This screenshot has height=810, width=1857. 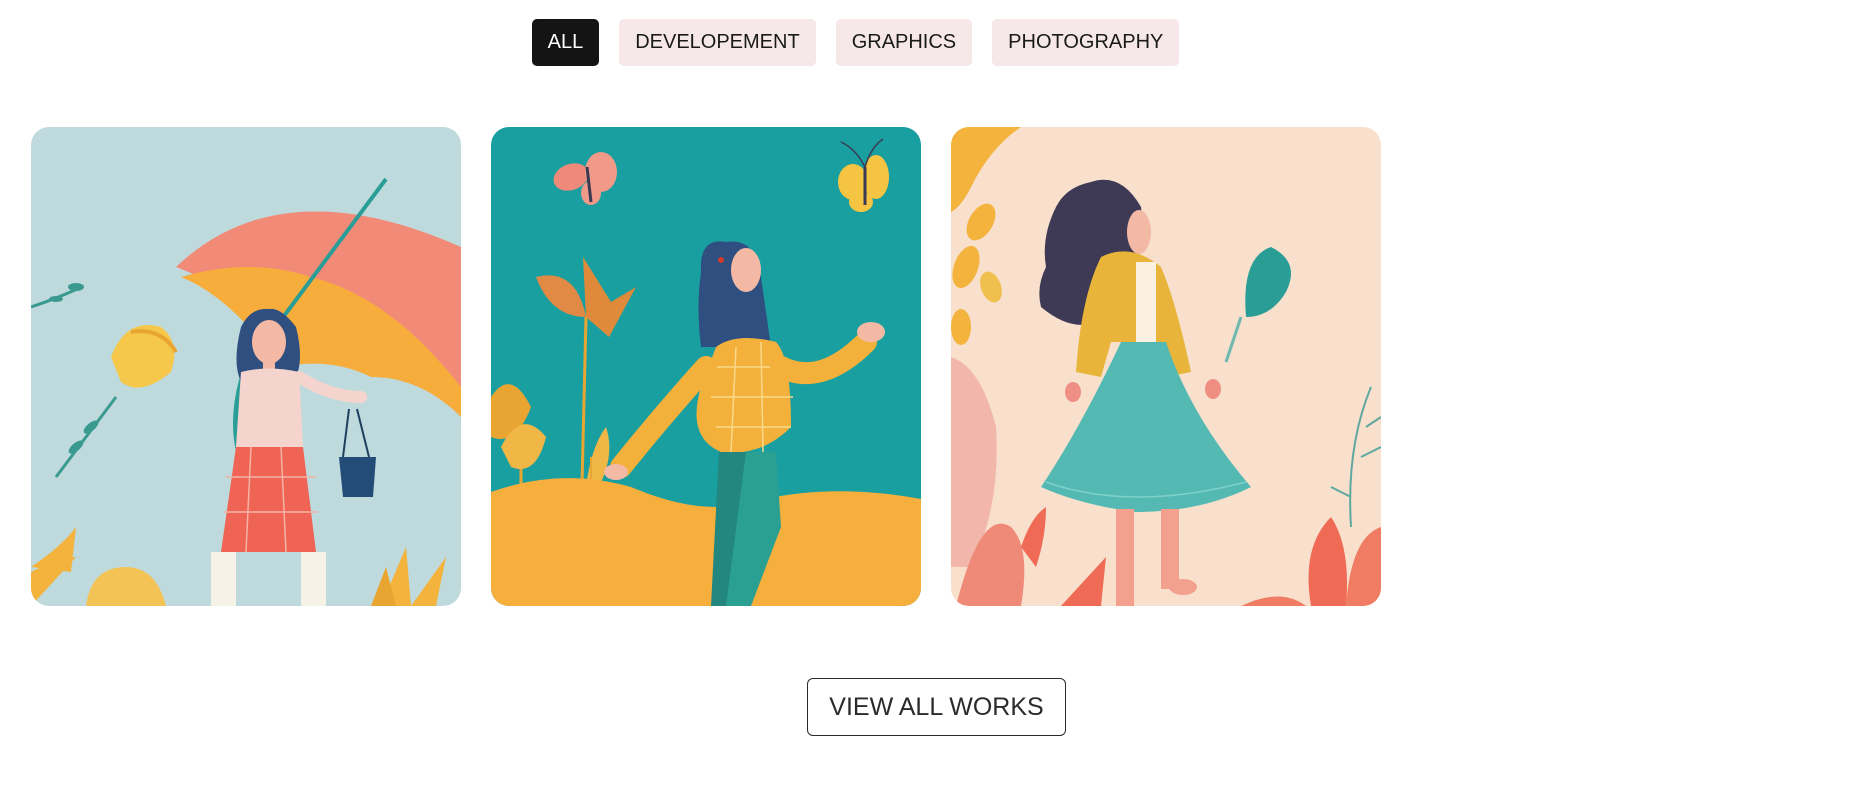 I want to click on portfolio-item-teal-skirt, so click(x=1166, y=366).